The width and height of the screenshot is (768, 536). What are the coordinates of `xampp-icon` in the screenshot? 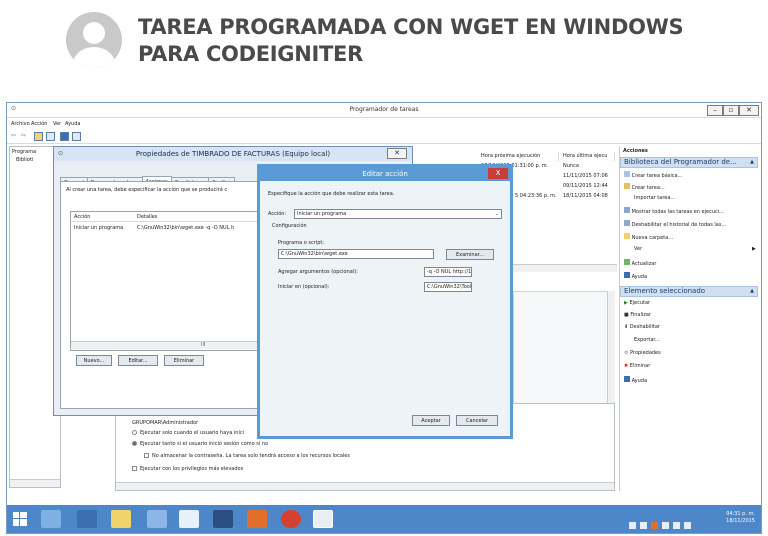 It's located at (257, 519).